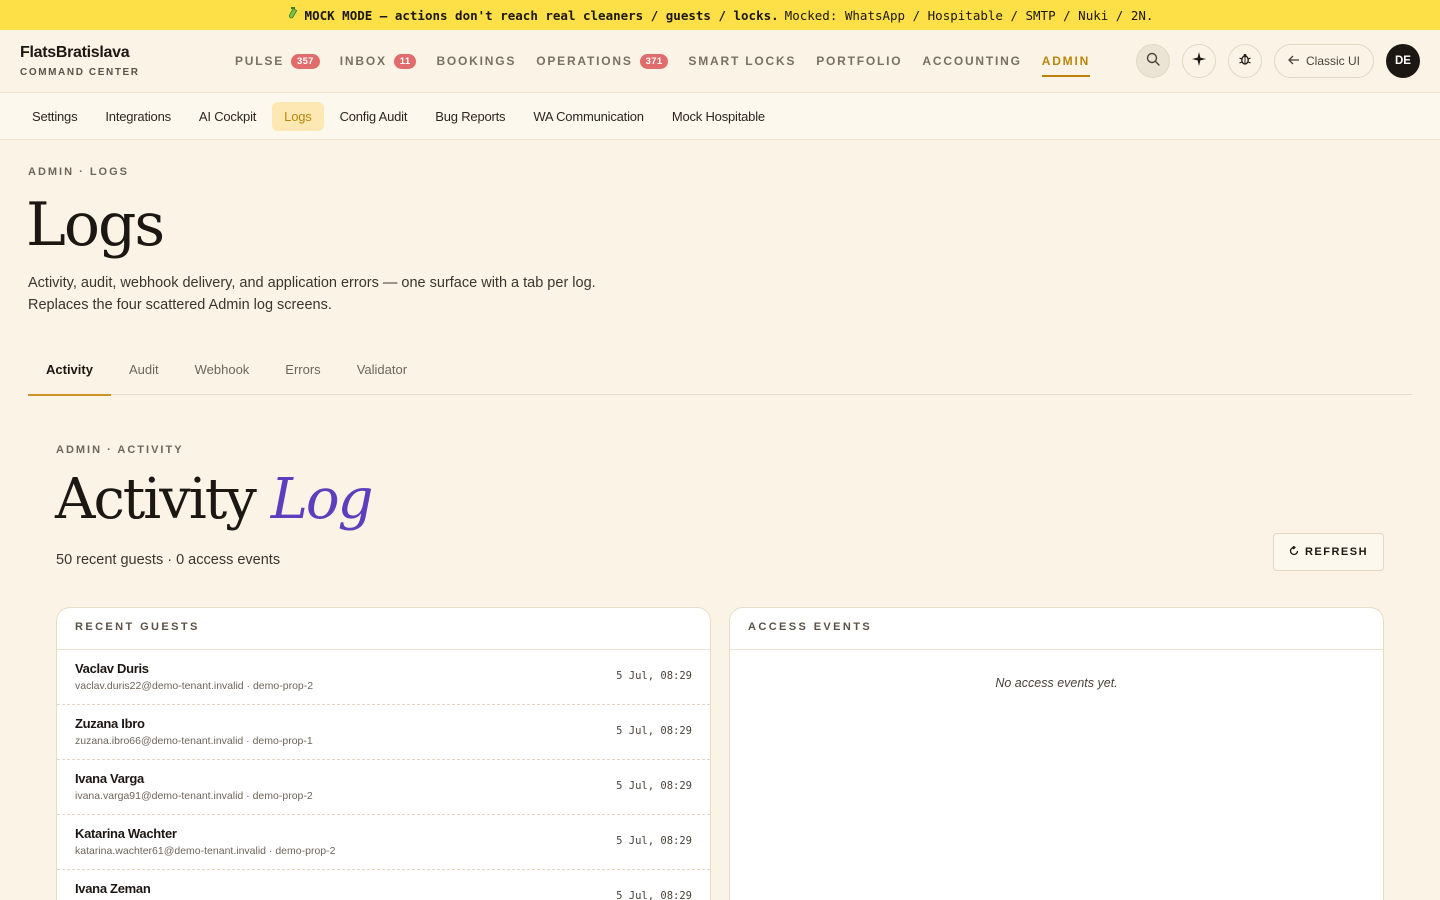  Describe the element at coordinates (383, 629) in the screenshot. I see `panel-header: RECENT GUESTS` at that location.